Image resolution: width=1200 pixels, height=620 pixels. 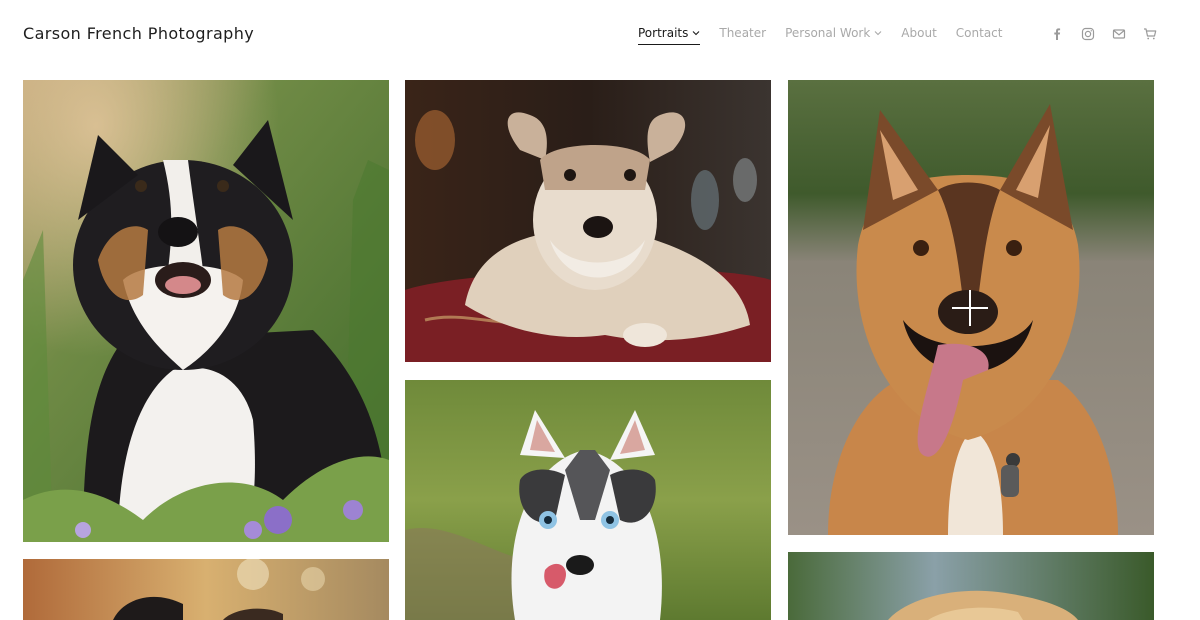 I want to click on nav-item-label: Portraits, so click(x=663, y=33).